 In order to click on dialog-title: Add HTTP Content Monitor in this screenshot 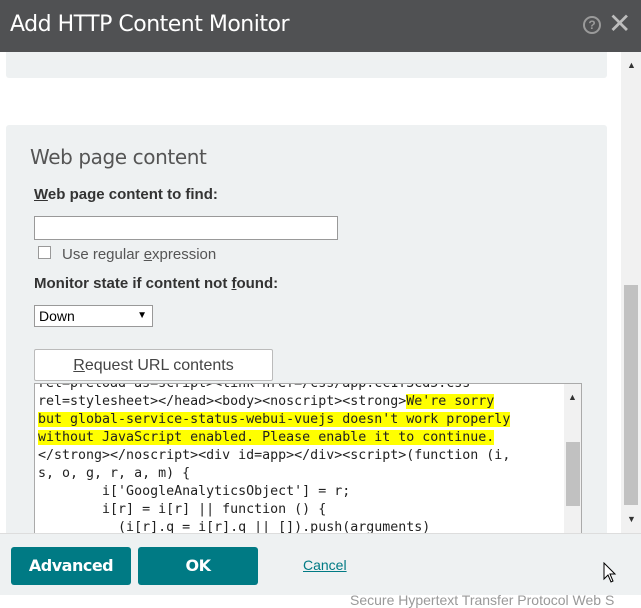, I will do `click(150, 24)`.